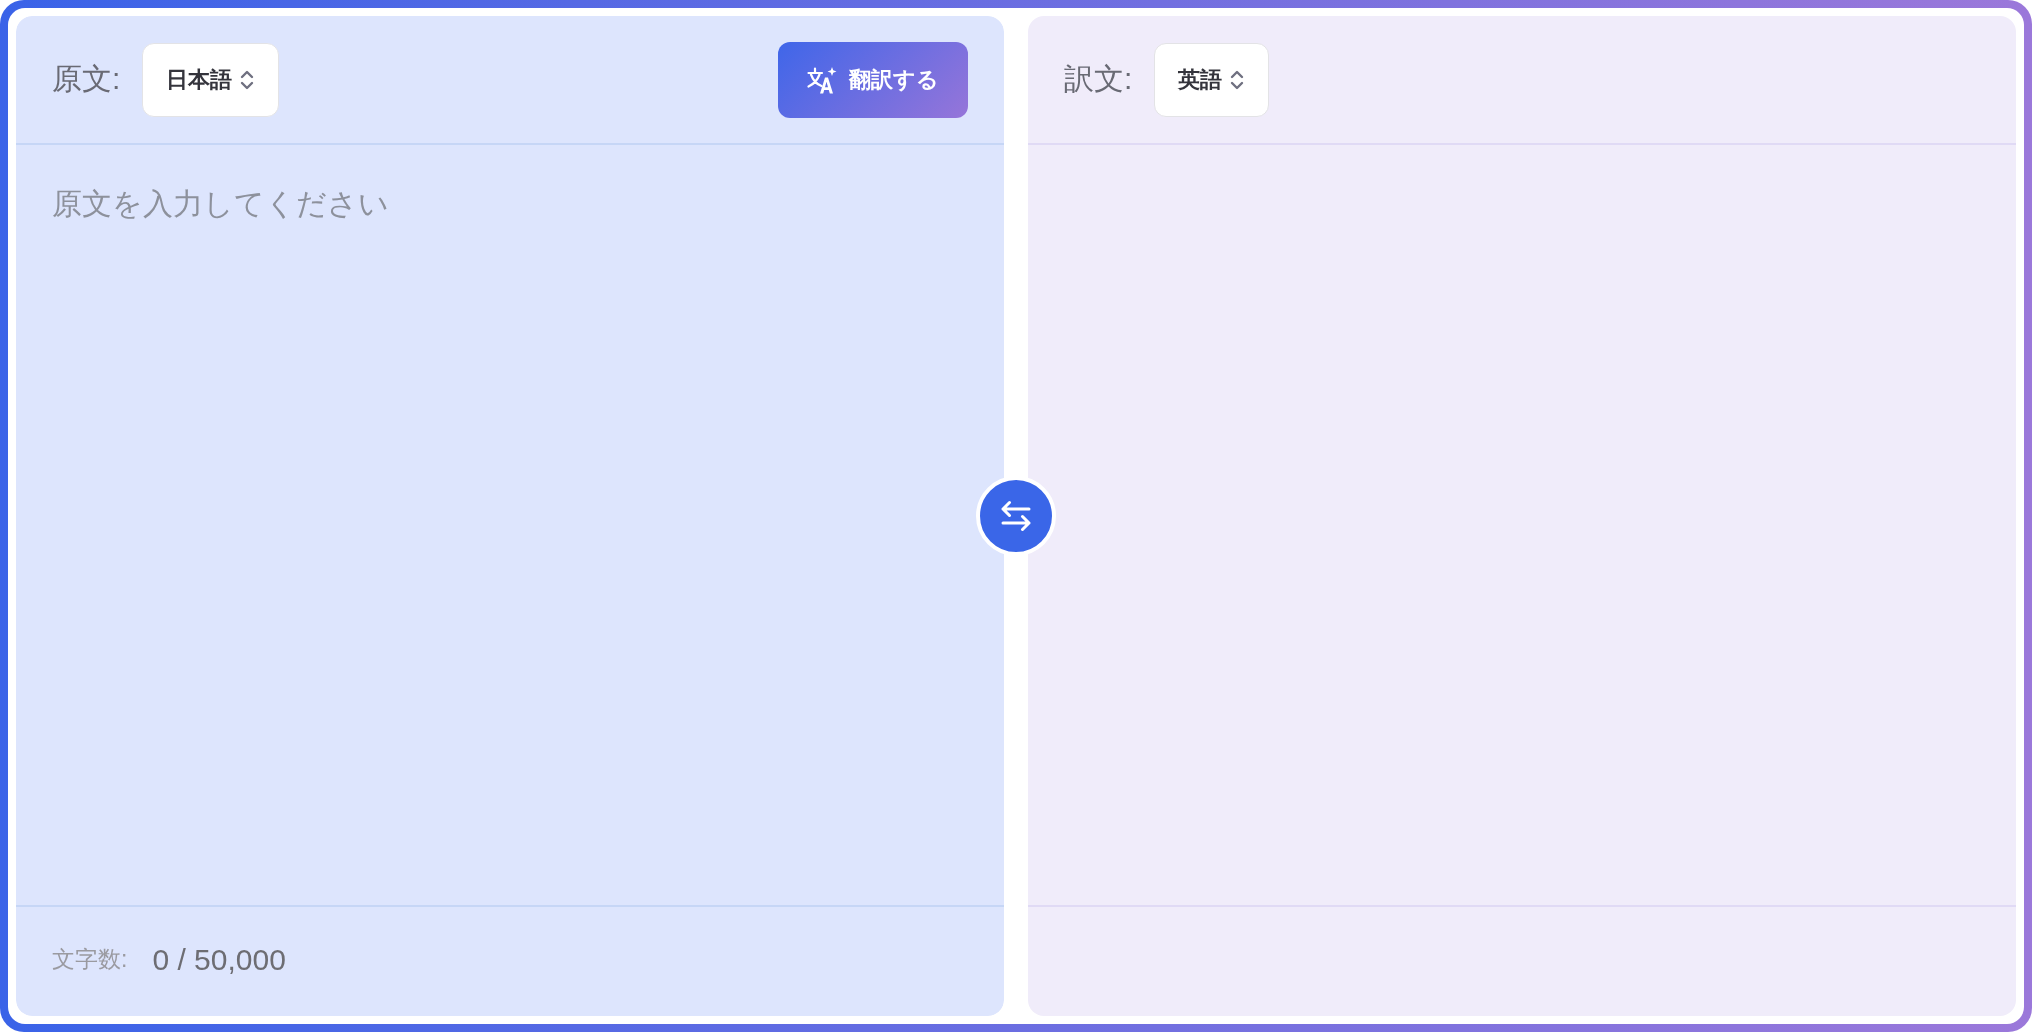 This screenshot has height=1032, width=2032. What do you see at coordinates (873, 79) in the screenshot?
I see `translate-button: 翻訳する` at bounding box center [873, 79].